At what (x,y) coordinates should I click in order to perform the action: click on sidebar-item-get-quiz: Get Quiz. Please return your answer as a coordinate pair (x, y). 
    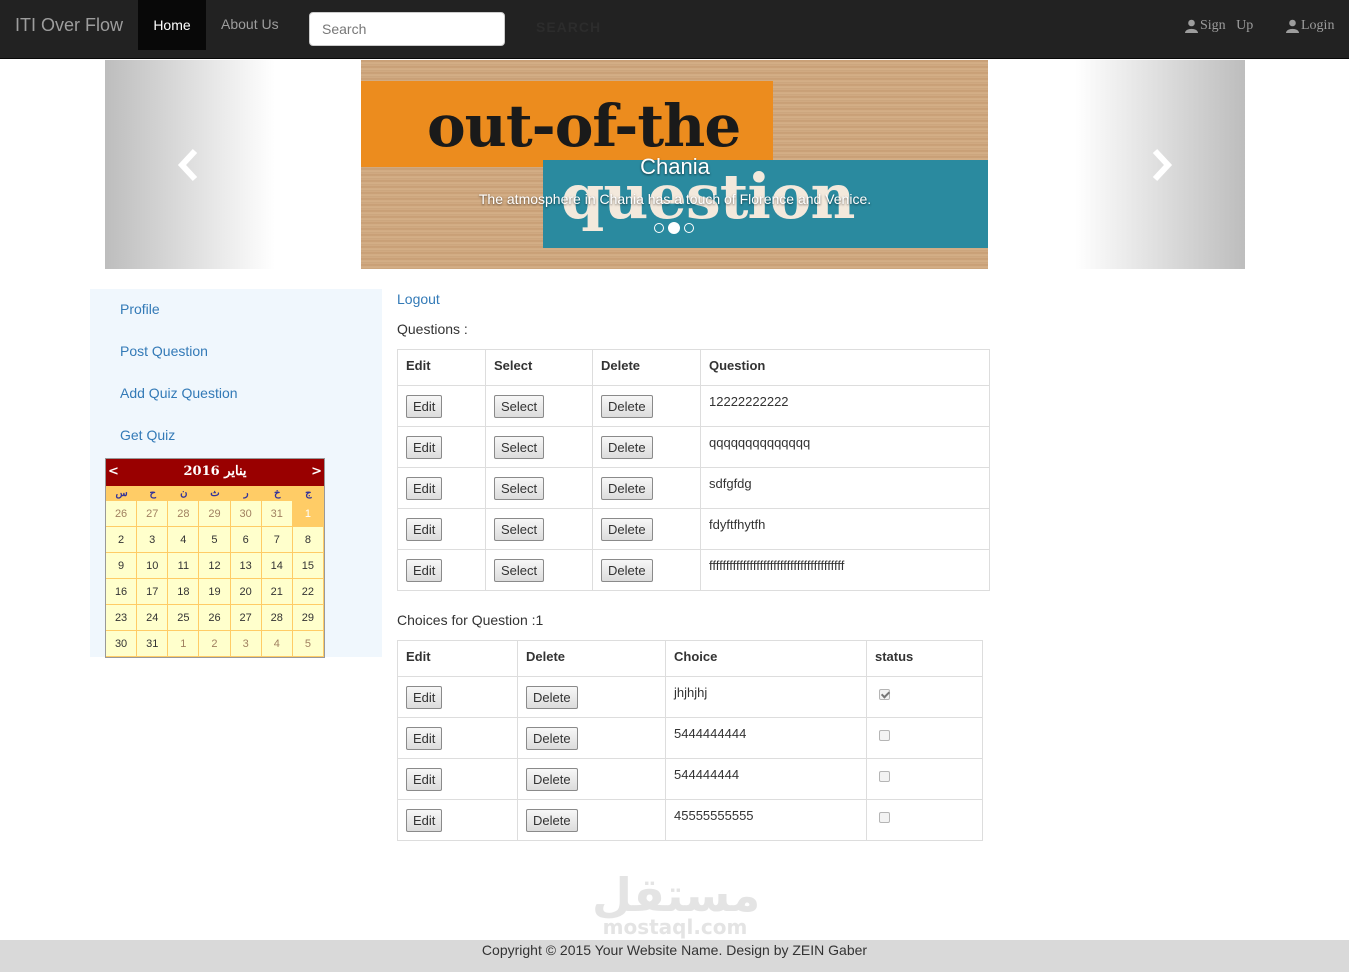
    Looking at the image, I should click on (147, 435).